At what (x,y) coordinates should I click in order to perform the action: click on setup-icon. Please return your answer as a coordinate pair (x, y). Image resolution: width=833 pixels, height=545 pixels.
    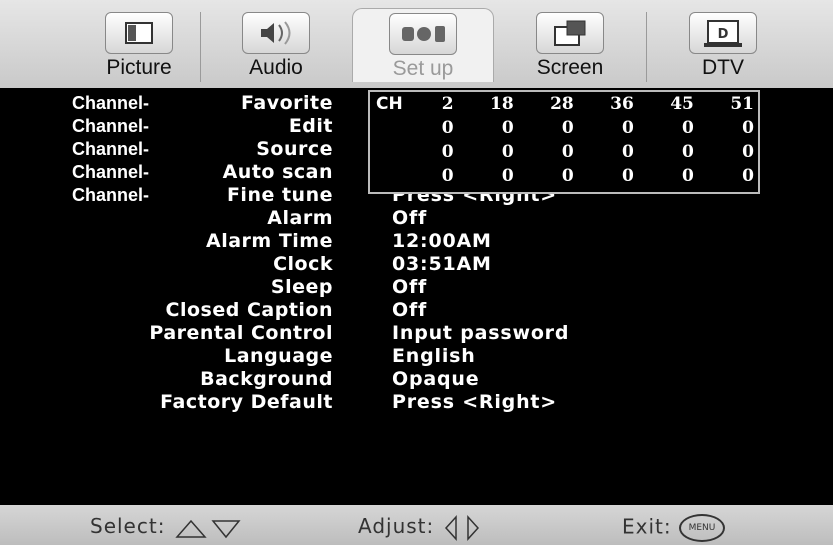
    Looking at the image, I should click on (423, 34).